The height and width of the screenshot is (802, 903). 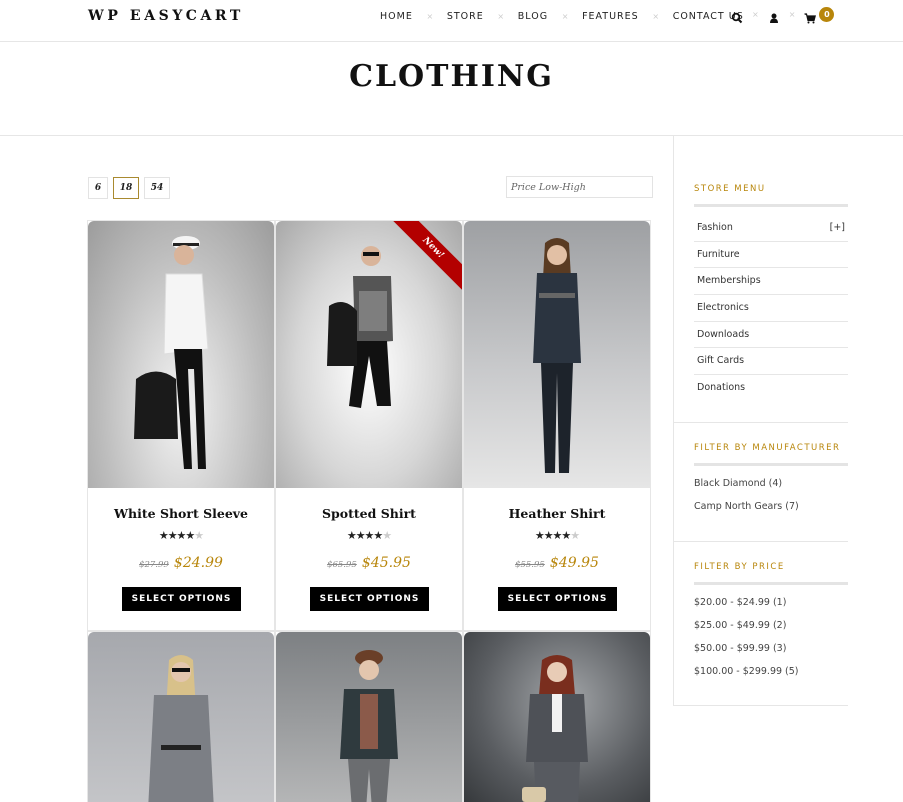 I want to click on per-page-18: 18, so click(x=126, y=188).